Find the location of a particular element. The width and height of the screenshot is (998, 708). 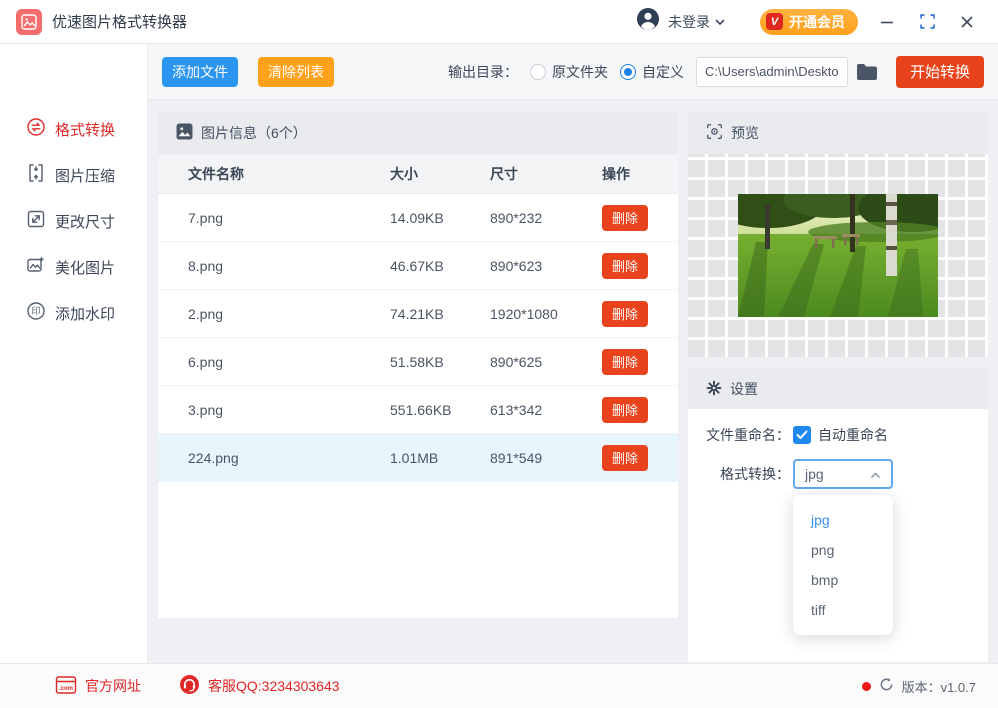

file-panel-title: 图片信息（6个） is located at coordinates (254, 133).